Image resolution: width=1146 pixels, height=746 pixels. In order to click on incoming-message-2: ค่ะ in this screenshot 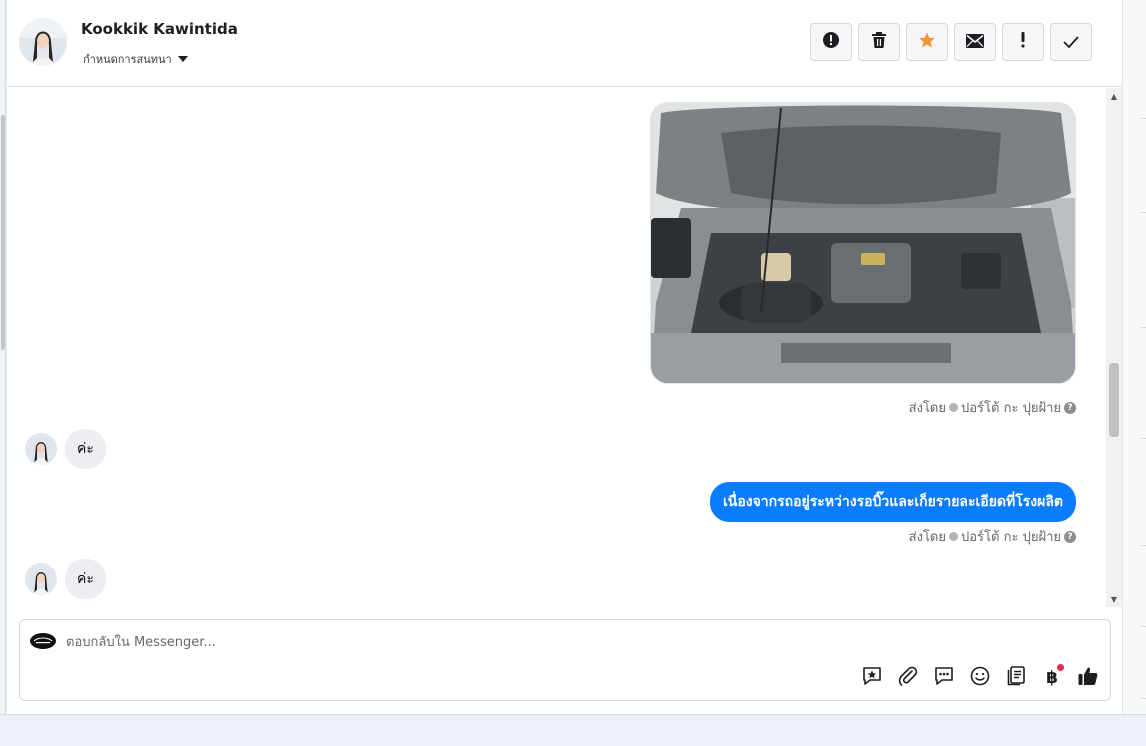, I will do `click(65, 579)`.